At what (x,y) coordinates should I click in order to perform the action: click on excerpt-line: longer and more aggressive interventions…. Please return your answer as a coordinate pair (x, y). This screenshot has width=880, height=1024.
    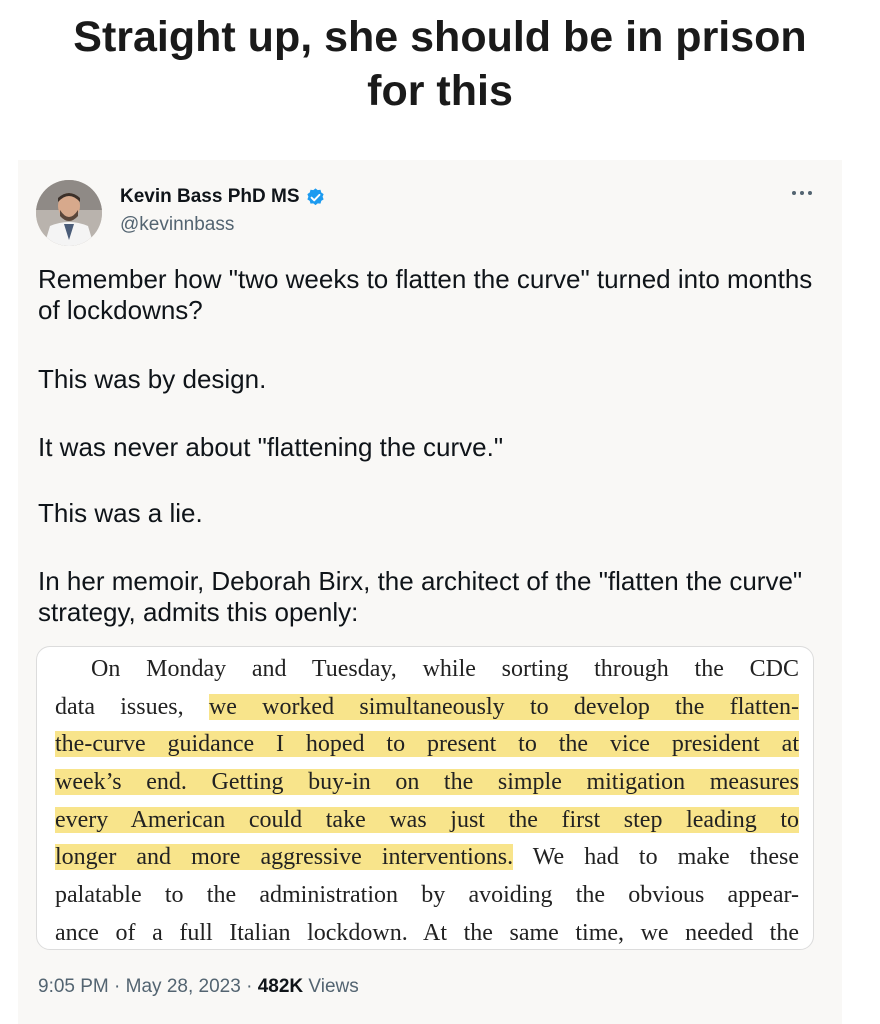
    Looking at the image, I should click on (427, 858).